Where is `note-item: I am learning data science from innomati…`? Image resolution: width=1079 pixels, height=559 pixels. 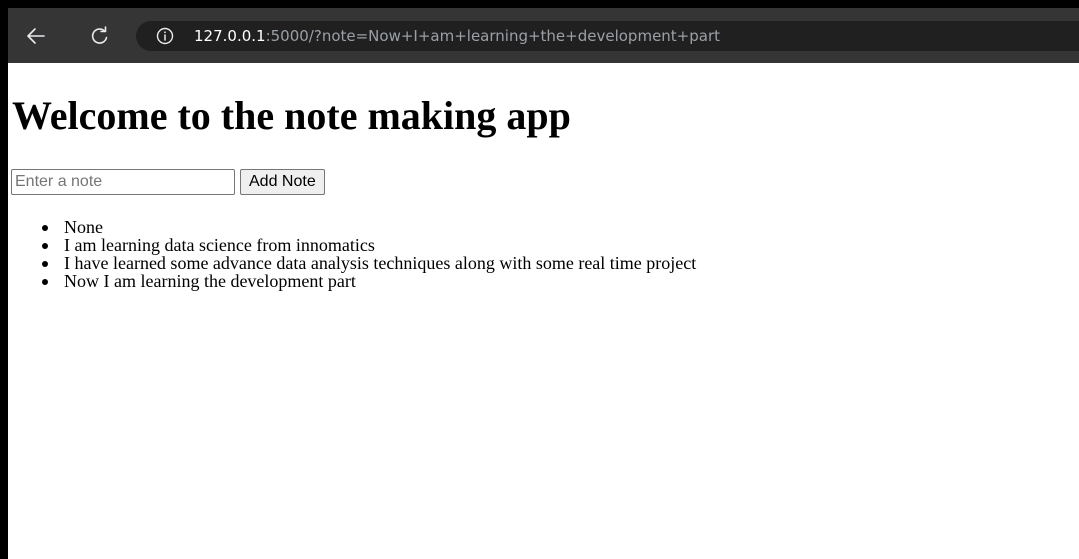 note-item: I am learning data science from innomati… is located at coordinates (360, 245).